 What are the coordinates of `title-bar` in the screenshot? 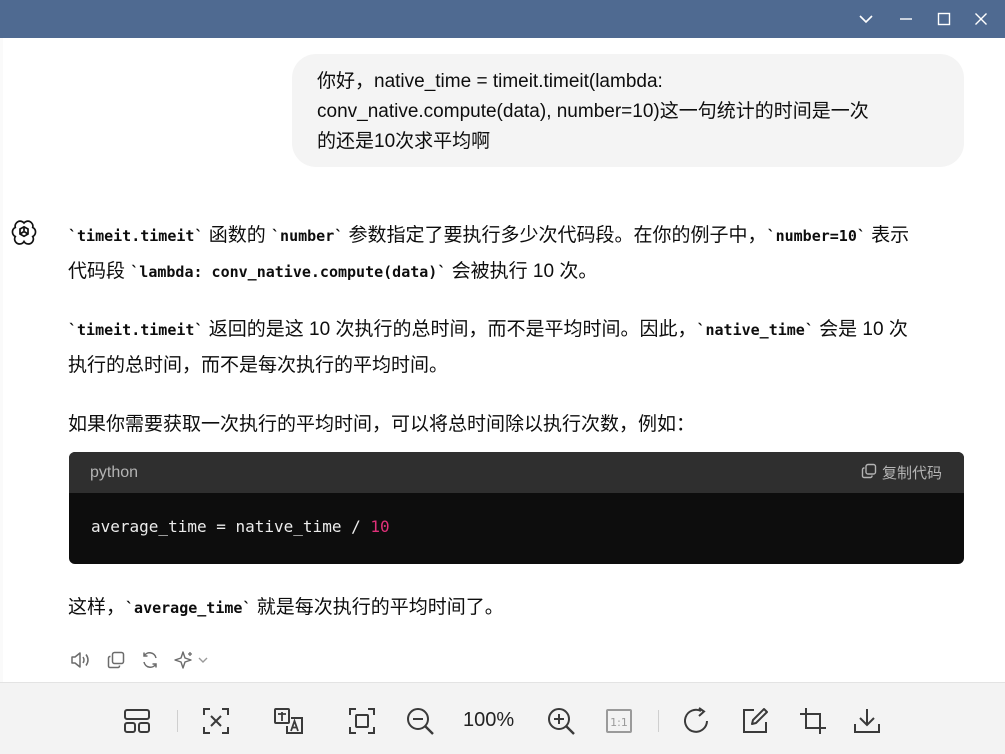 It's located at (502, 19).